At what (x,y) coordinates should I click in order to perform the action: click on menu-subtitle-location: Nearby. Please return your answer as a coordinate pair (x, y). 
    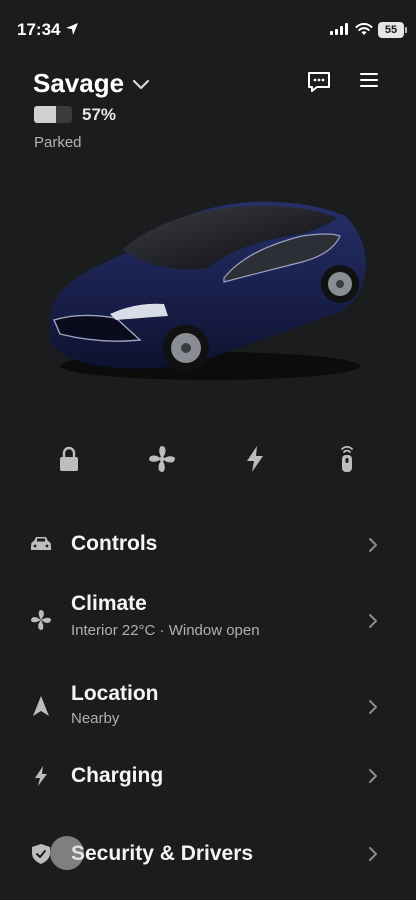
    Looking at the image, I should click on (95, 718).